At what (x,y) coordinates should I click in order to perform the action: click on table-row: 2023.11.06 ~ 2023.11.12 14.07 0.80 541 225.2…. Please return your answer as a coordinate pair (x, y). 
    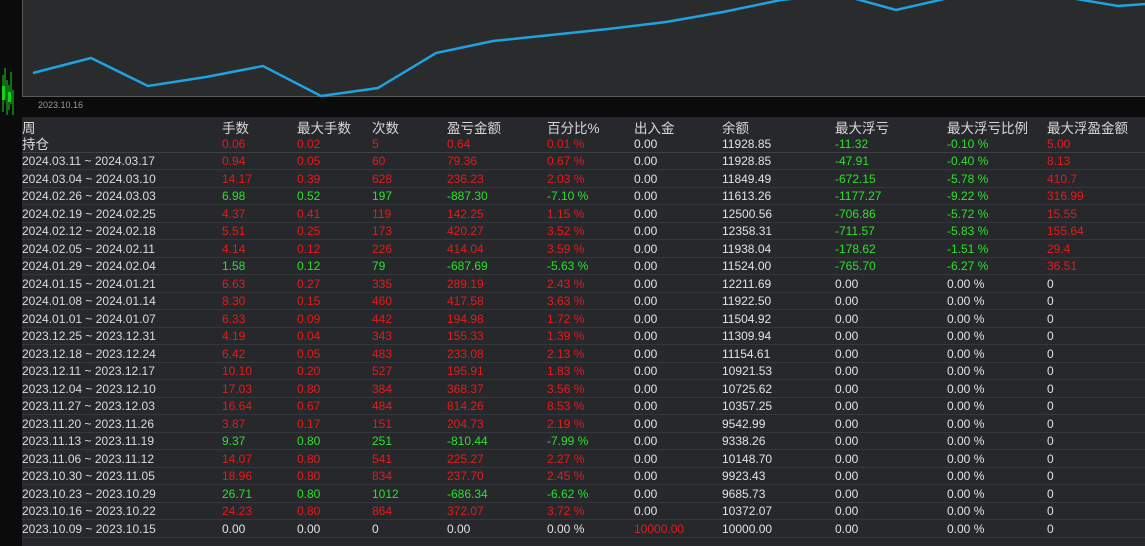
    Looking at the image, I should click on (583, 459).